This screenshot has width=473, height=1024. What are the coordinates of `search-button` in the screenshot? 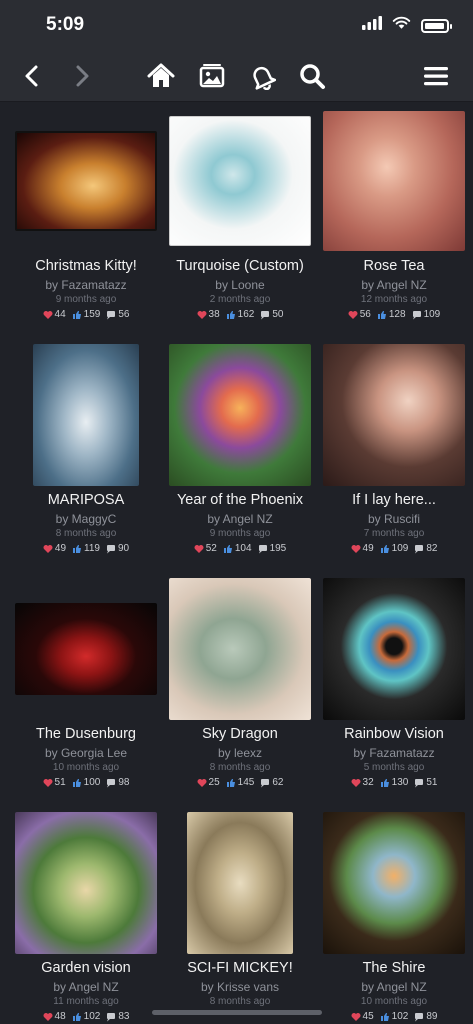 It's located at (312, 76).